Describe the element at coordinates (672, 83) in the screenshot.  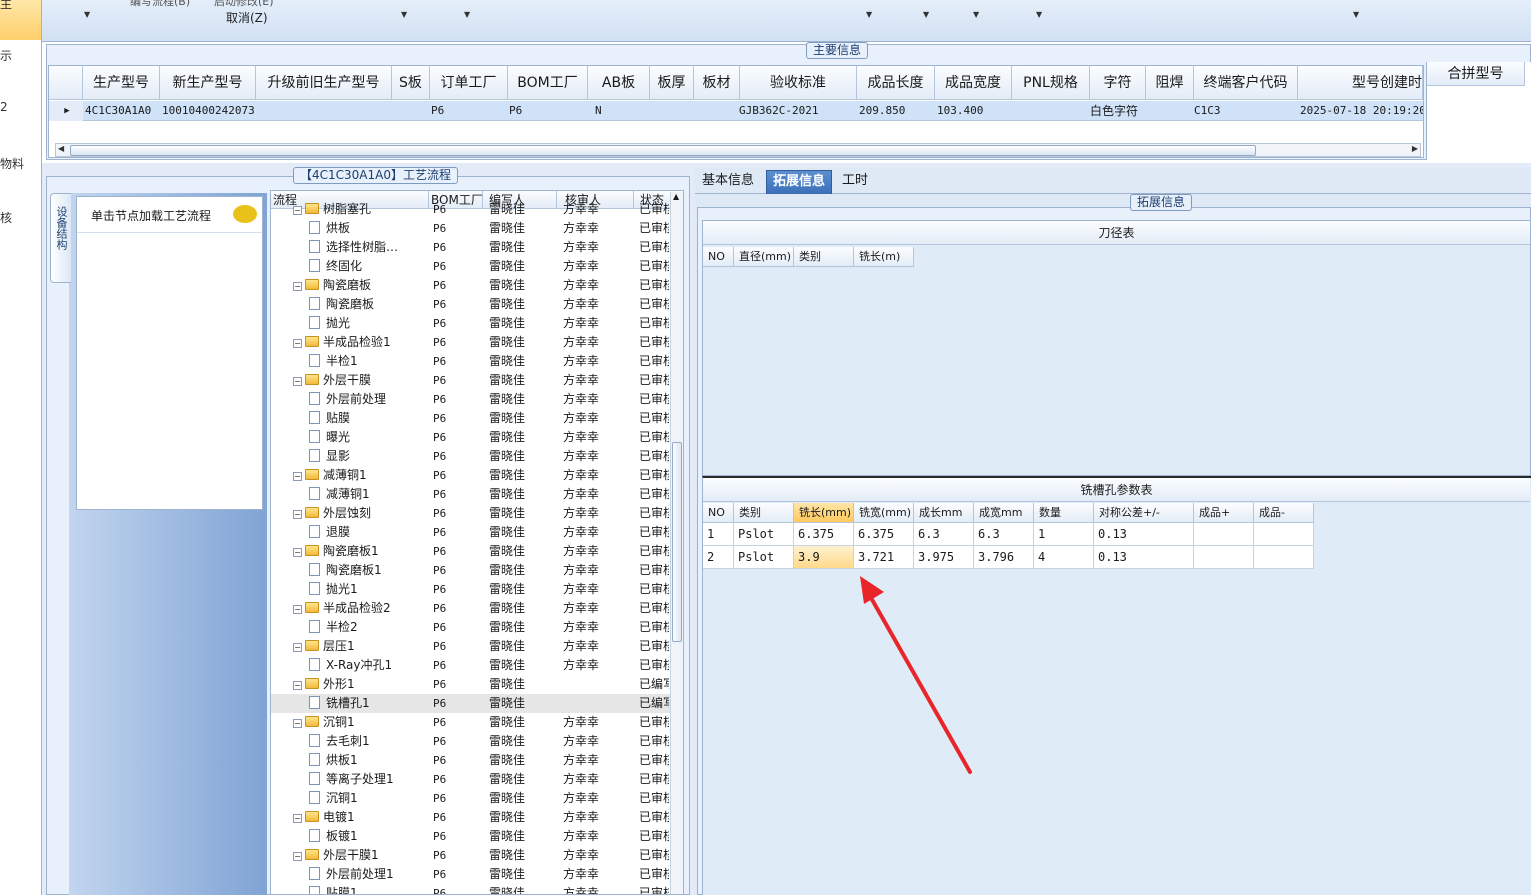
I see `col-header: 板厚` at that location.